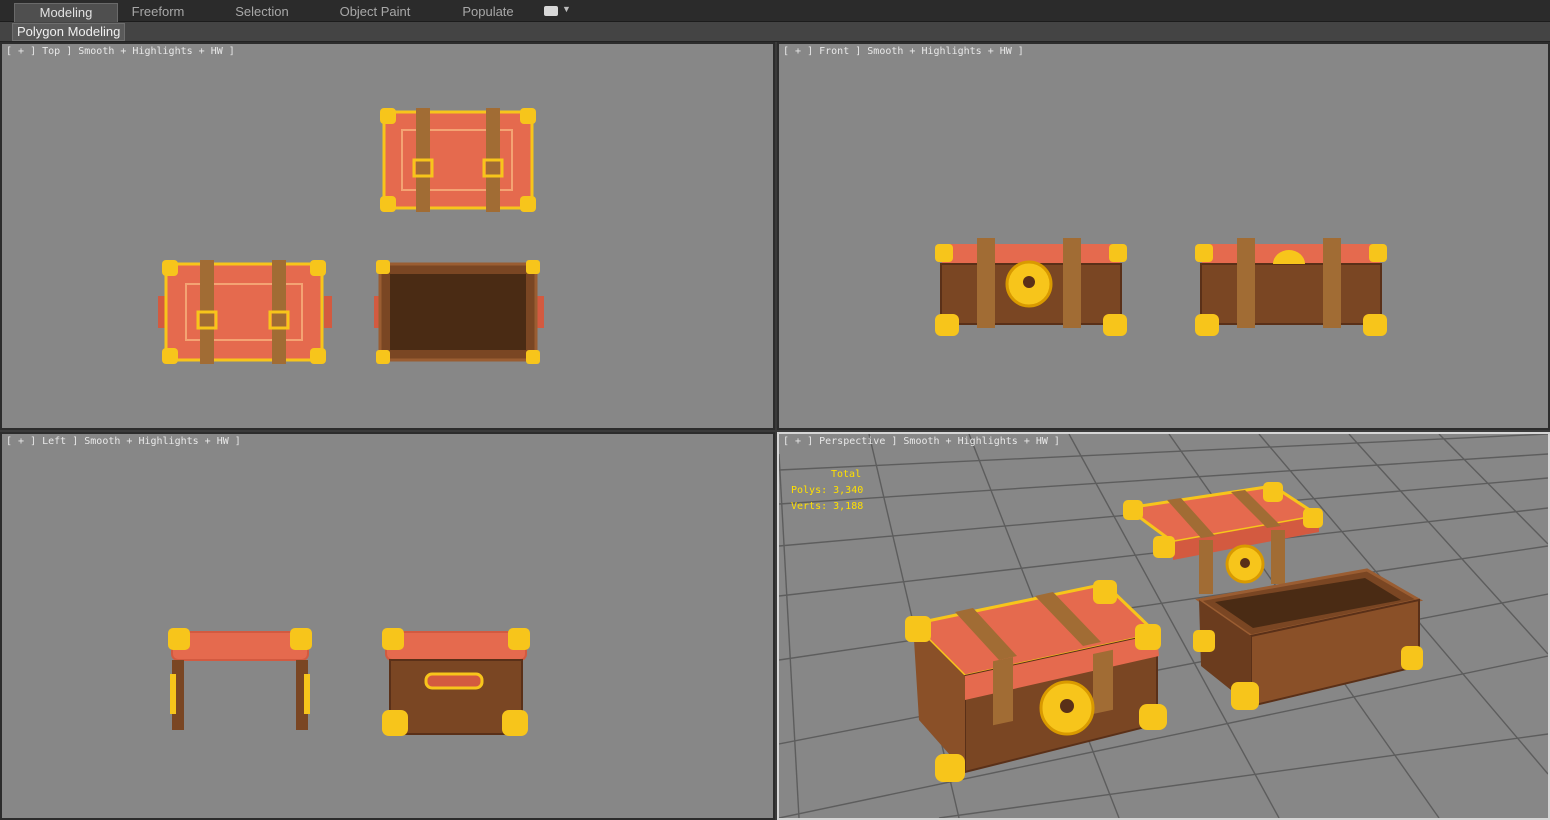 This screenshot has width=1550, height=820. Describe the element at coordinates (158, 12) in the screenshot. I see `tab-freeform: Freeform` at that location.